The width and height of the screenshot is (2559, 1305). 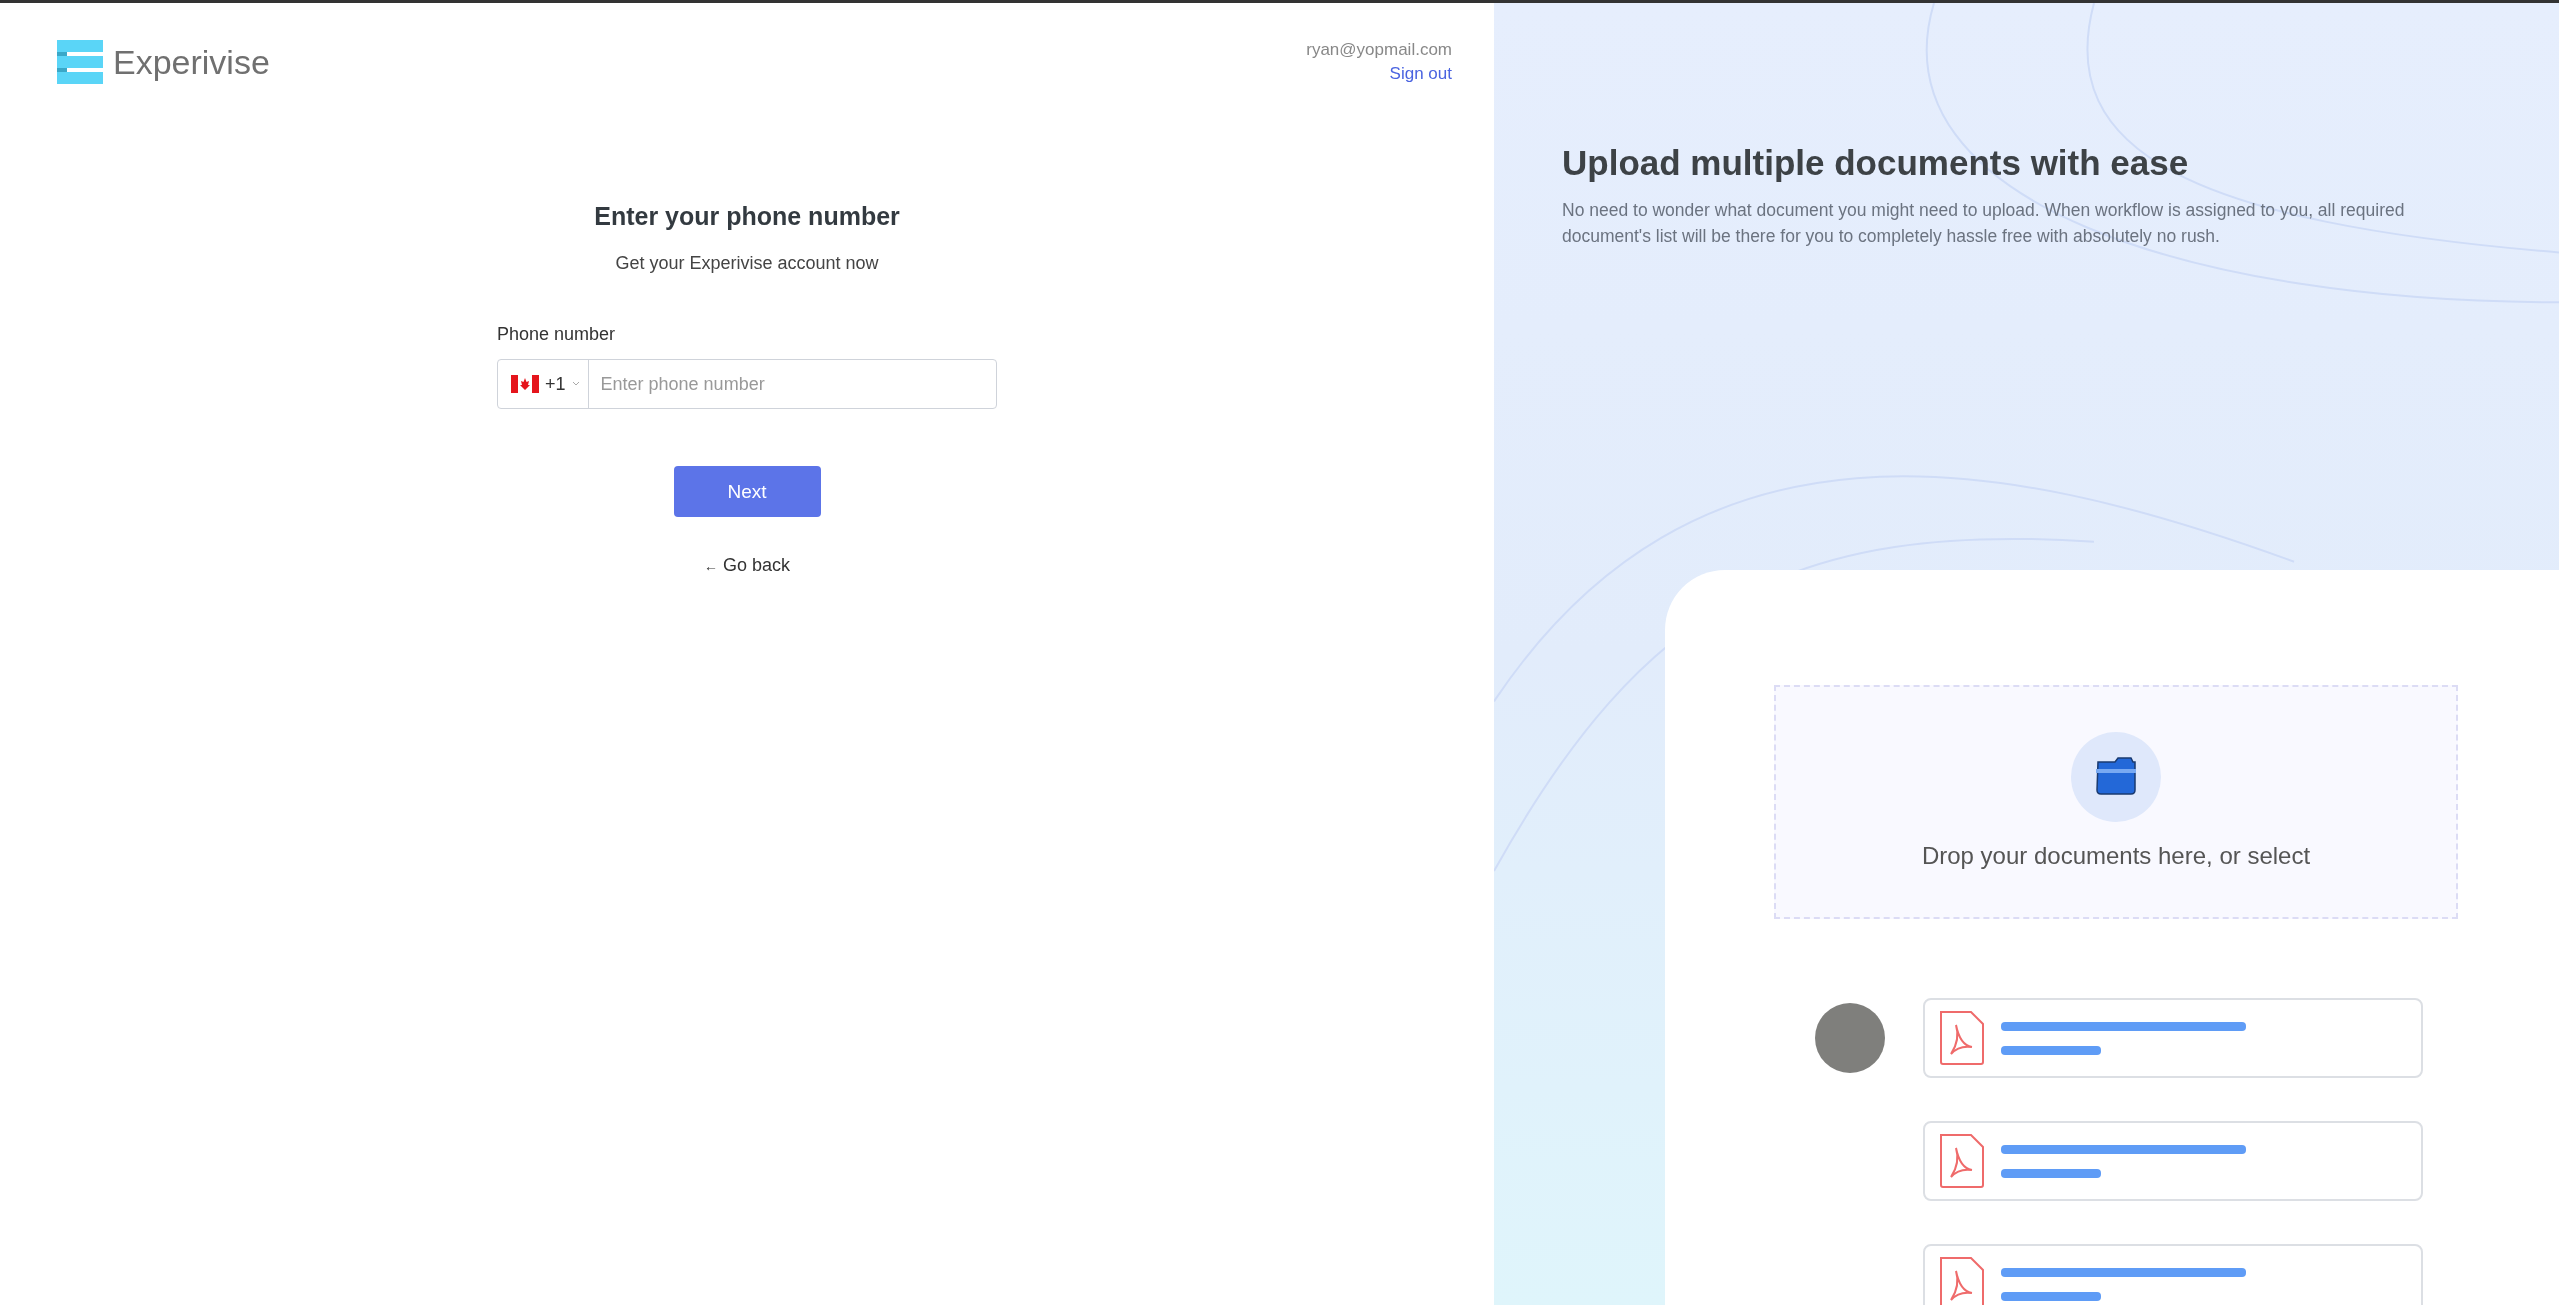 I want to click on form-subtitle: Get your Experivise account now, so click(x=747, y=263).